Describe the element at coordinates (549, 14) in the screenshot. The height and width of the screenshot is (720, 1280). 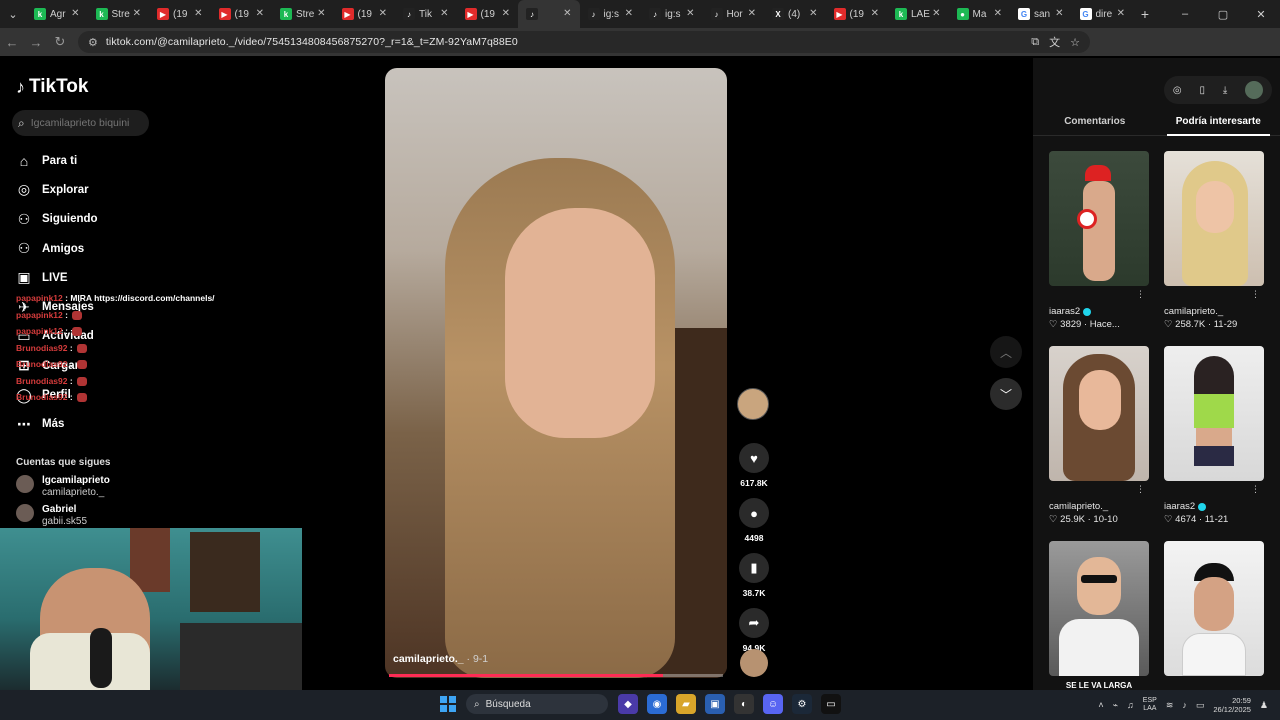
I see `browser-tab: ♪ ✕` at that location.